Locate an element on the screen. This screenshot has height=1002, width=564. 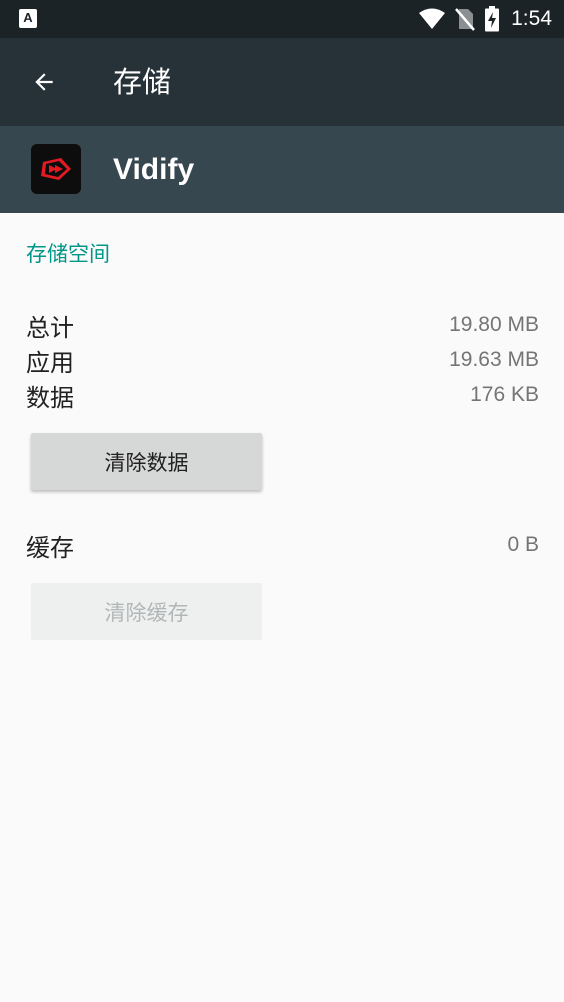
clear-data-button: 清除数据 is located at coordinates (146, 461).